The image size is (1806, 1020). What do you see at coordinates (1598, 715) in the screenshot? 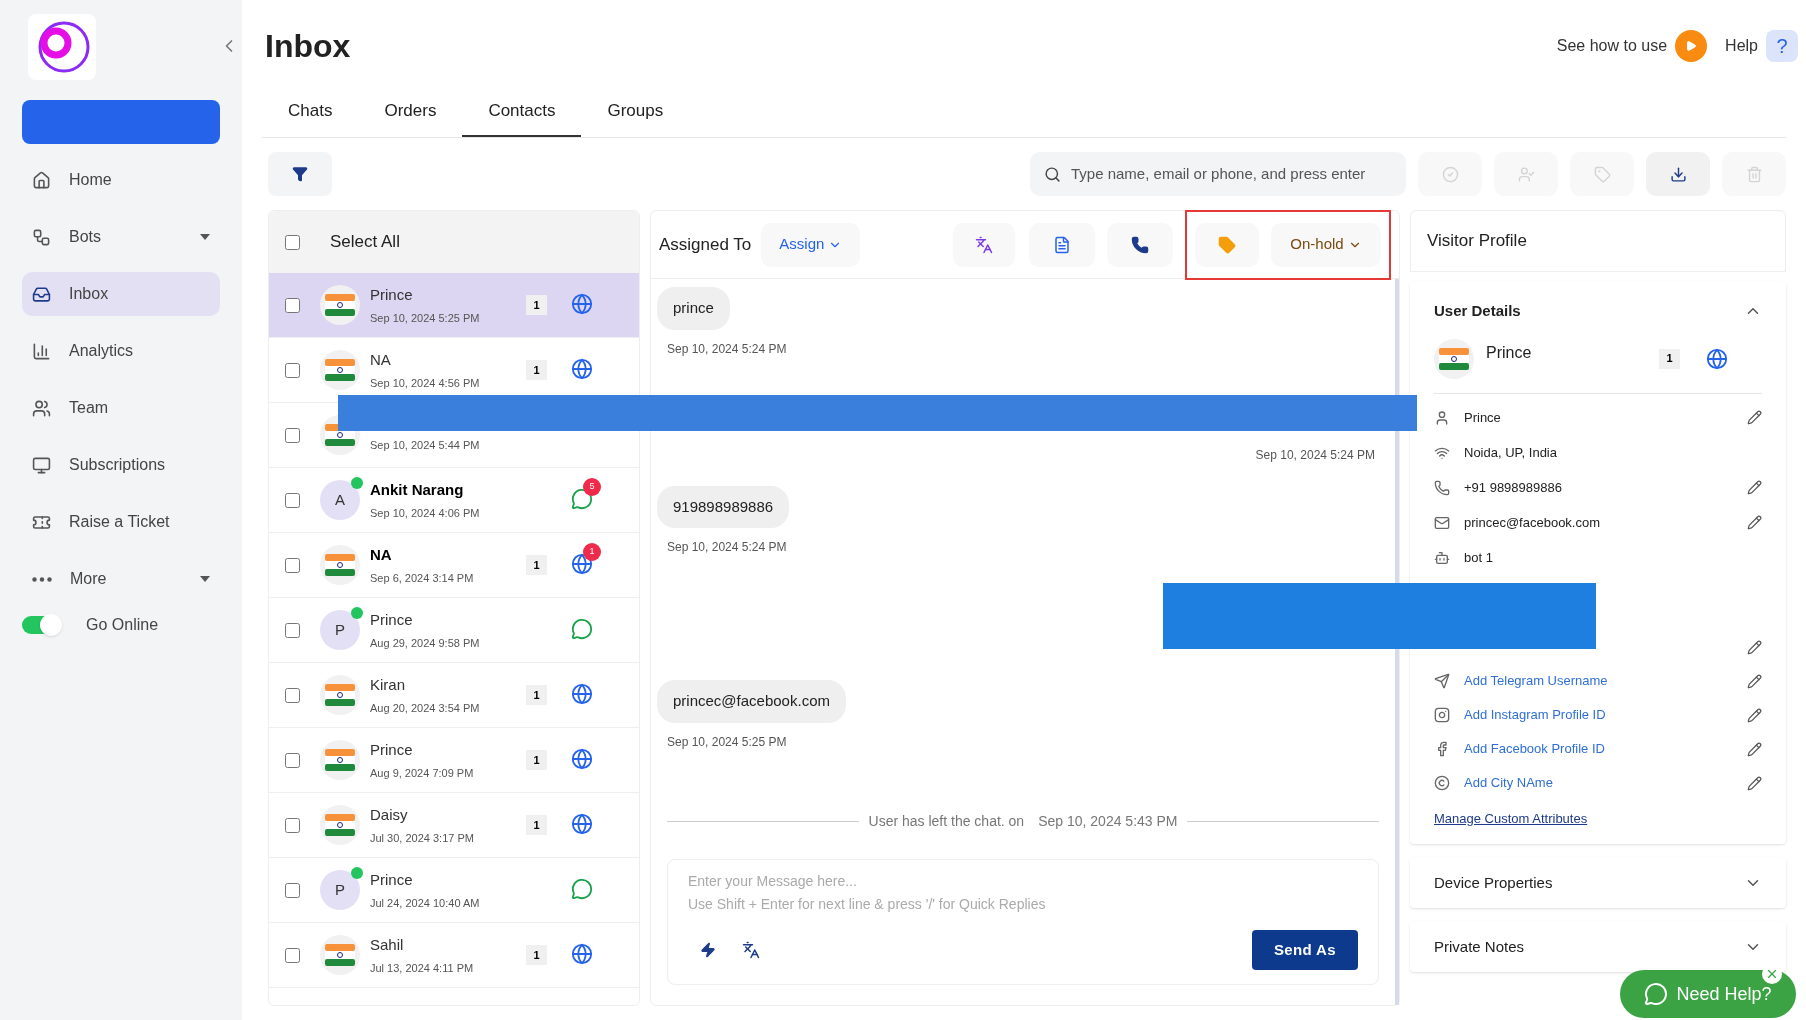
I see `add-link: Add Instagram Profile ID` at bounding box center [1598, 715].